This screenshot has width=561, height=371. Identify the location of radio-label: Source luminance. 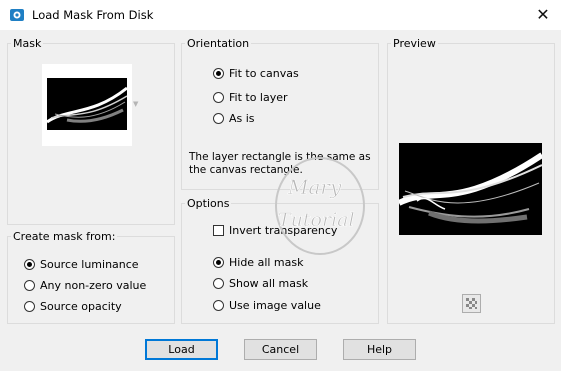
(89, 264).